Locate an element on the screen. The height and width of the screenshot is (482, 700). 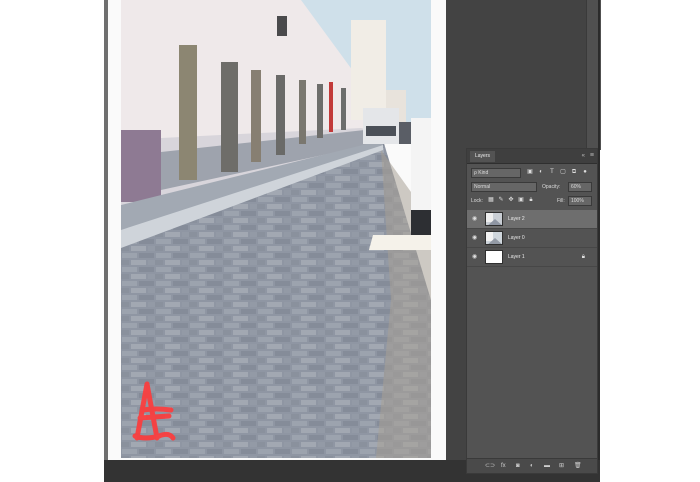
lock-all-icon: 🔒︎ is located at coordinates (531, 200).